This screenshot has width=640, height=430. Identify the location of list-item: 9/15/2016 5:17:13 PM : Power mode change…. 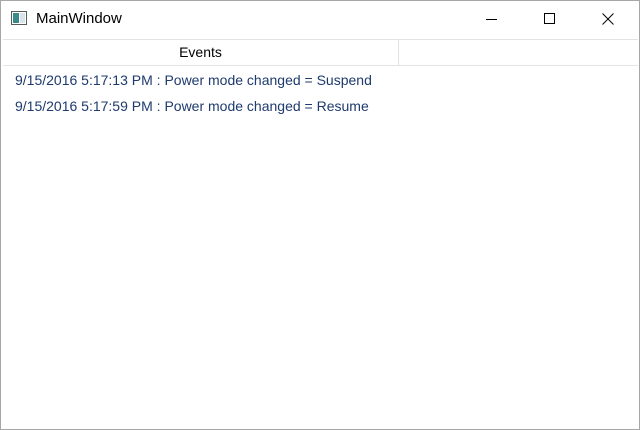
(320, 80).